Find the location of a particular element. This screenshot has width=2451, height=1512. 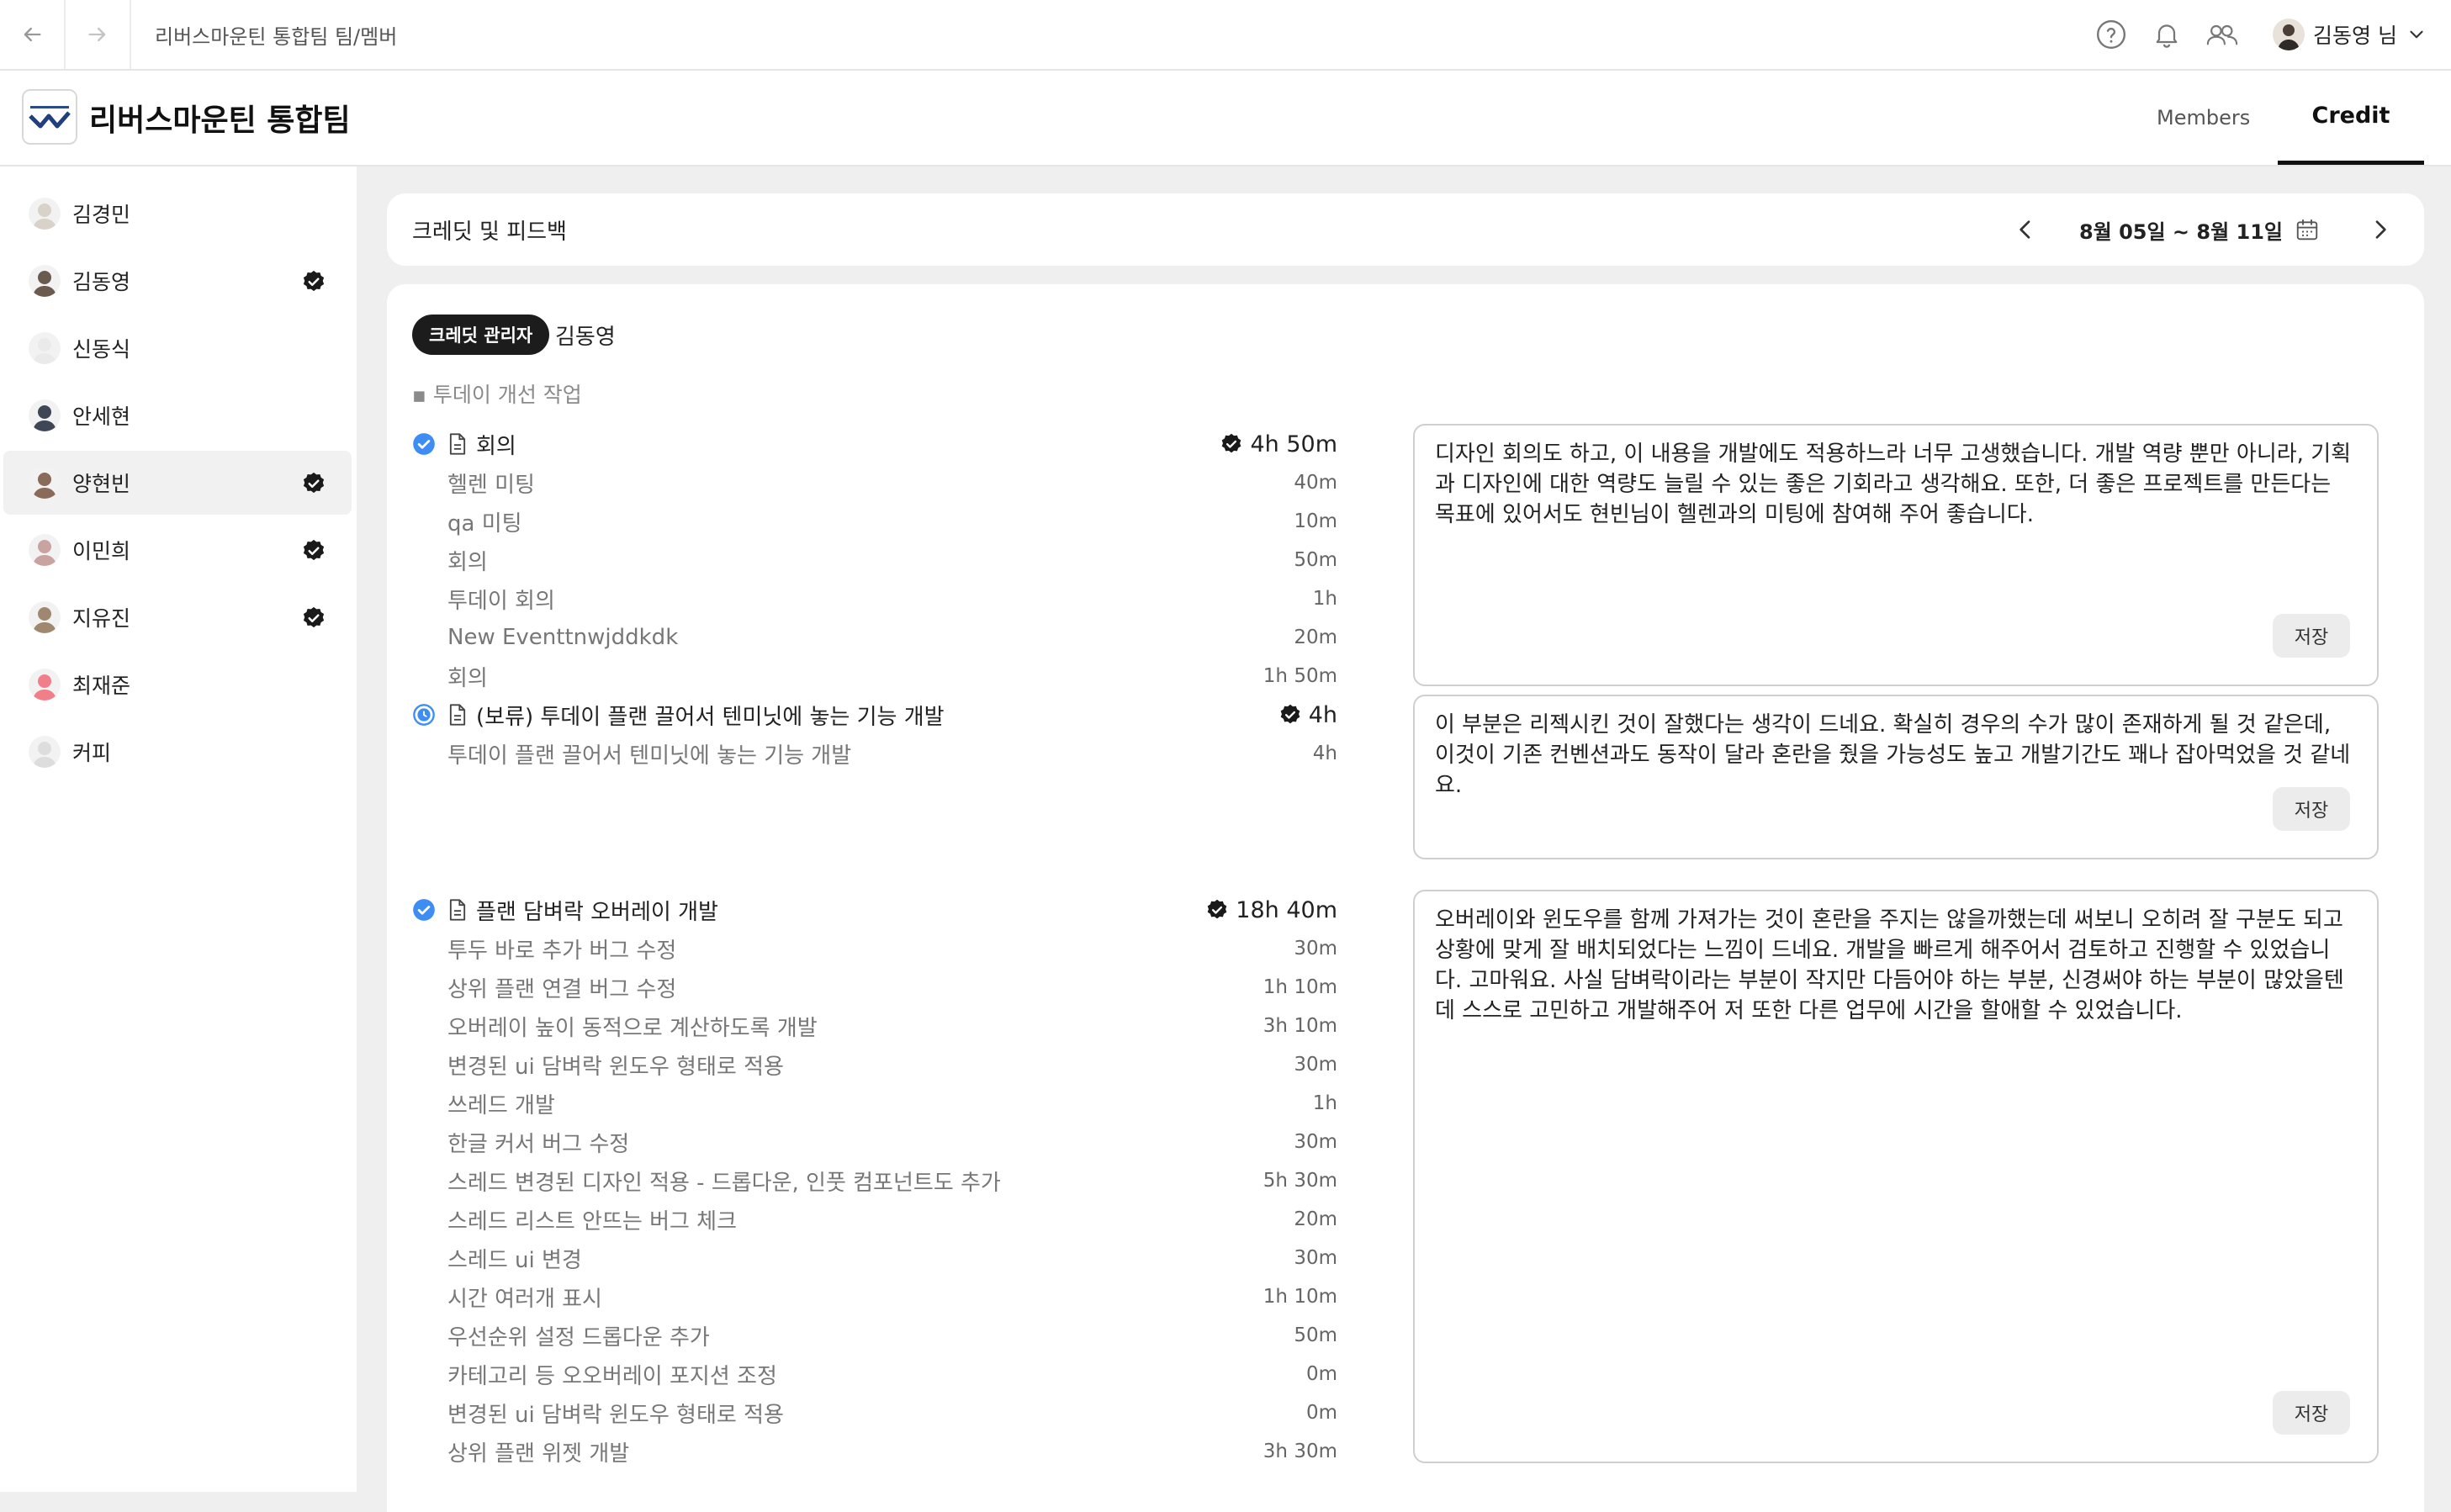

notifications-button is located at coordinates (2167, 34).